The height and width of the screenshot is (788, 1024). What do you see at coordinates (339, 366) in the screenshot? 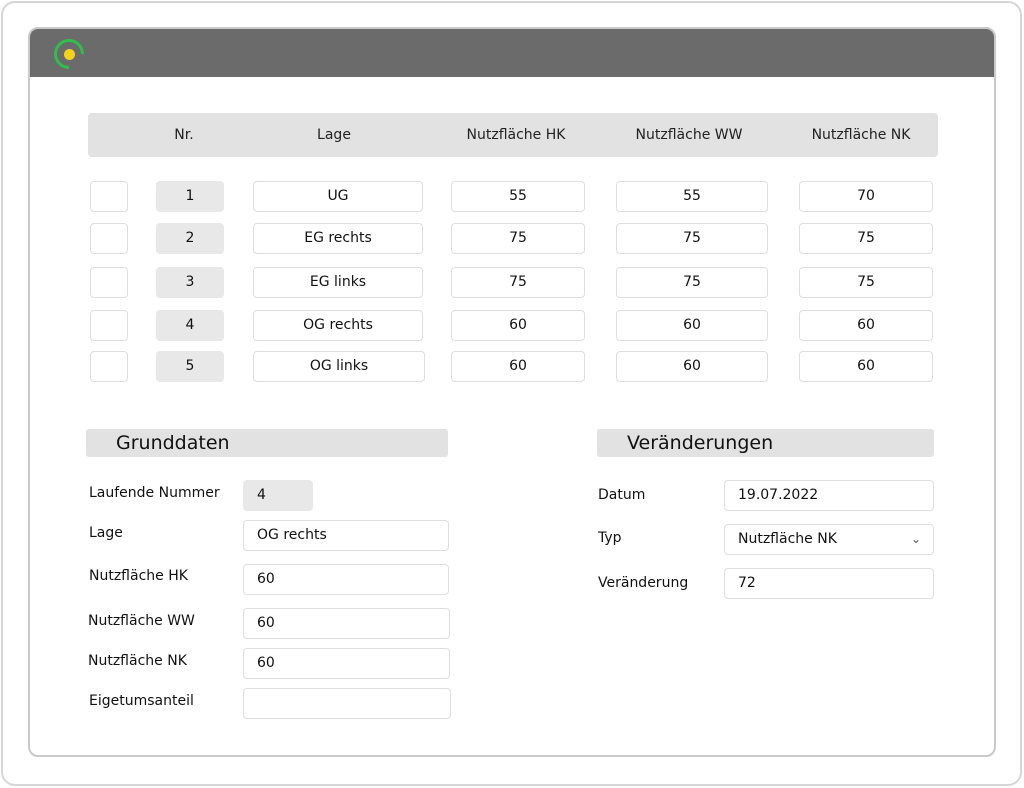
I see `row-lage: OG links` at bounding box center [339, 366].